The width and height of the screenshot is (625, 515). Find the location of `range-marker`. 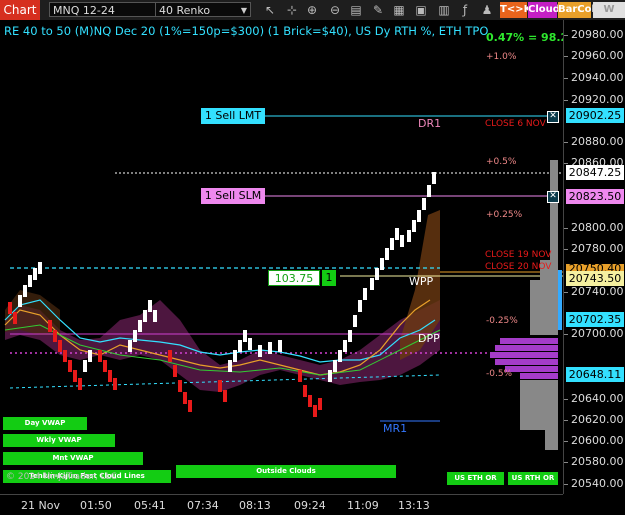

range-marker is located at coordinates (560, 300).